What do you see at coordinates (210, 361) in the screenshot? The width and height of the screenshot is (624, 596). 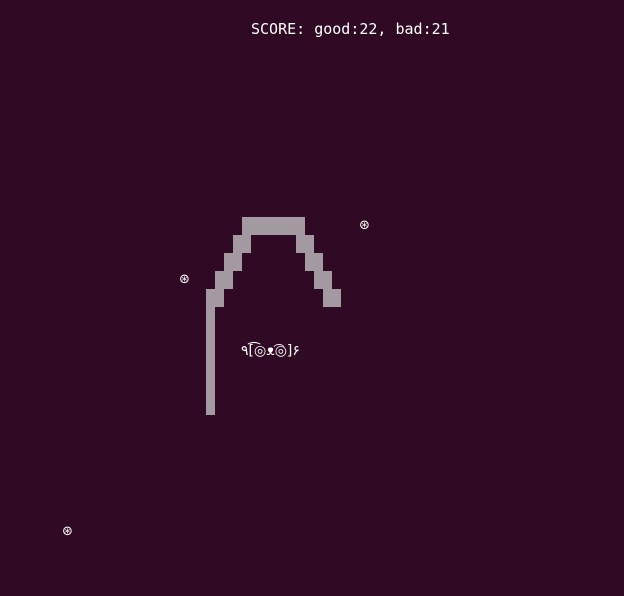 I see `snake-tail-segment` at bounding box center [210, 361].